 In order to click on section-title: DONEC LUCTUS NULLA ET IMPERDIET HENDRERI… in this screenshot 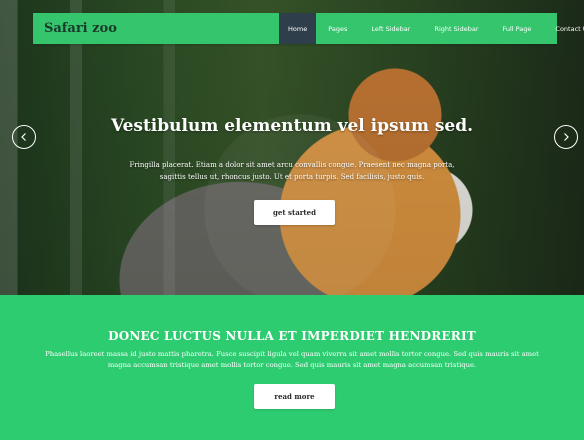, I will do `click(292, 336)`.